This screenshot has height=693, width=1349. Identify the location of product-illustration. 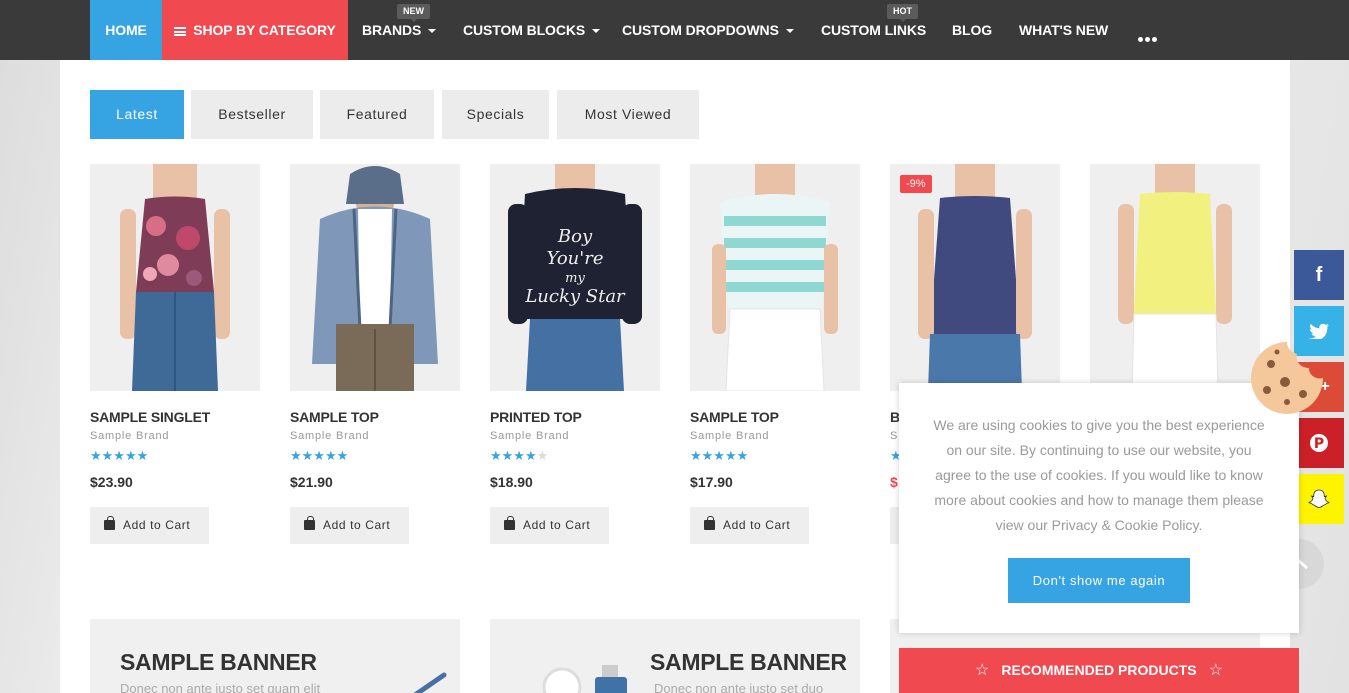
(584, 679).